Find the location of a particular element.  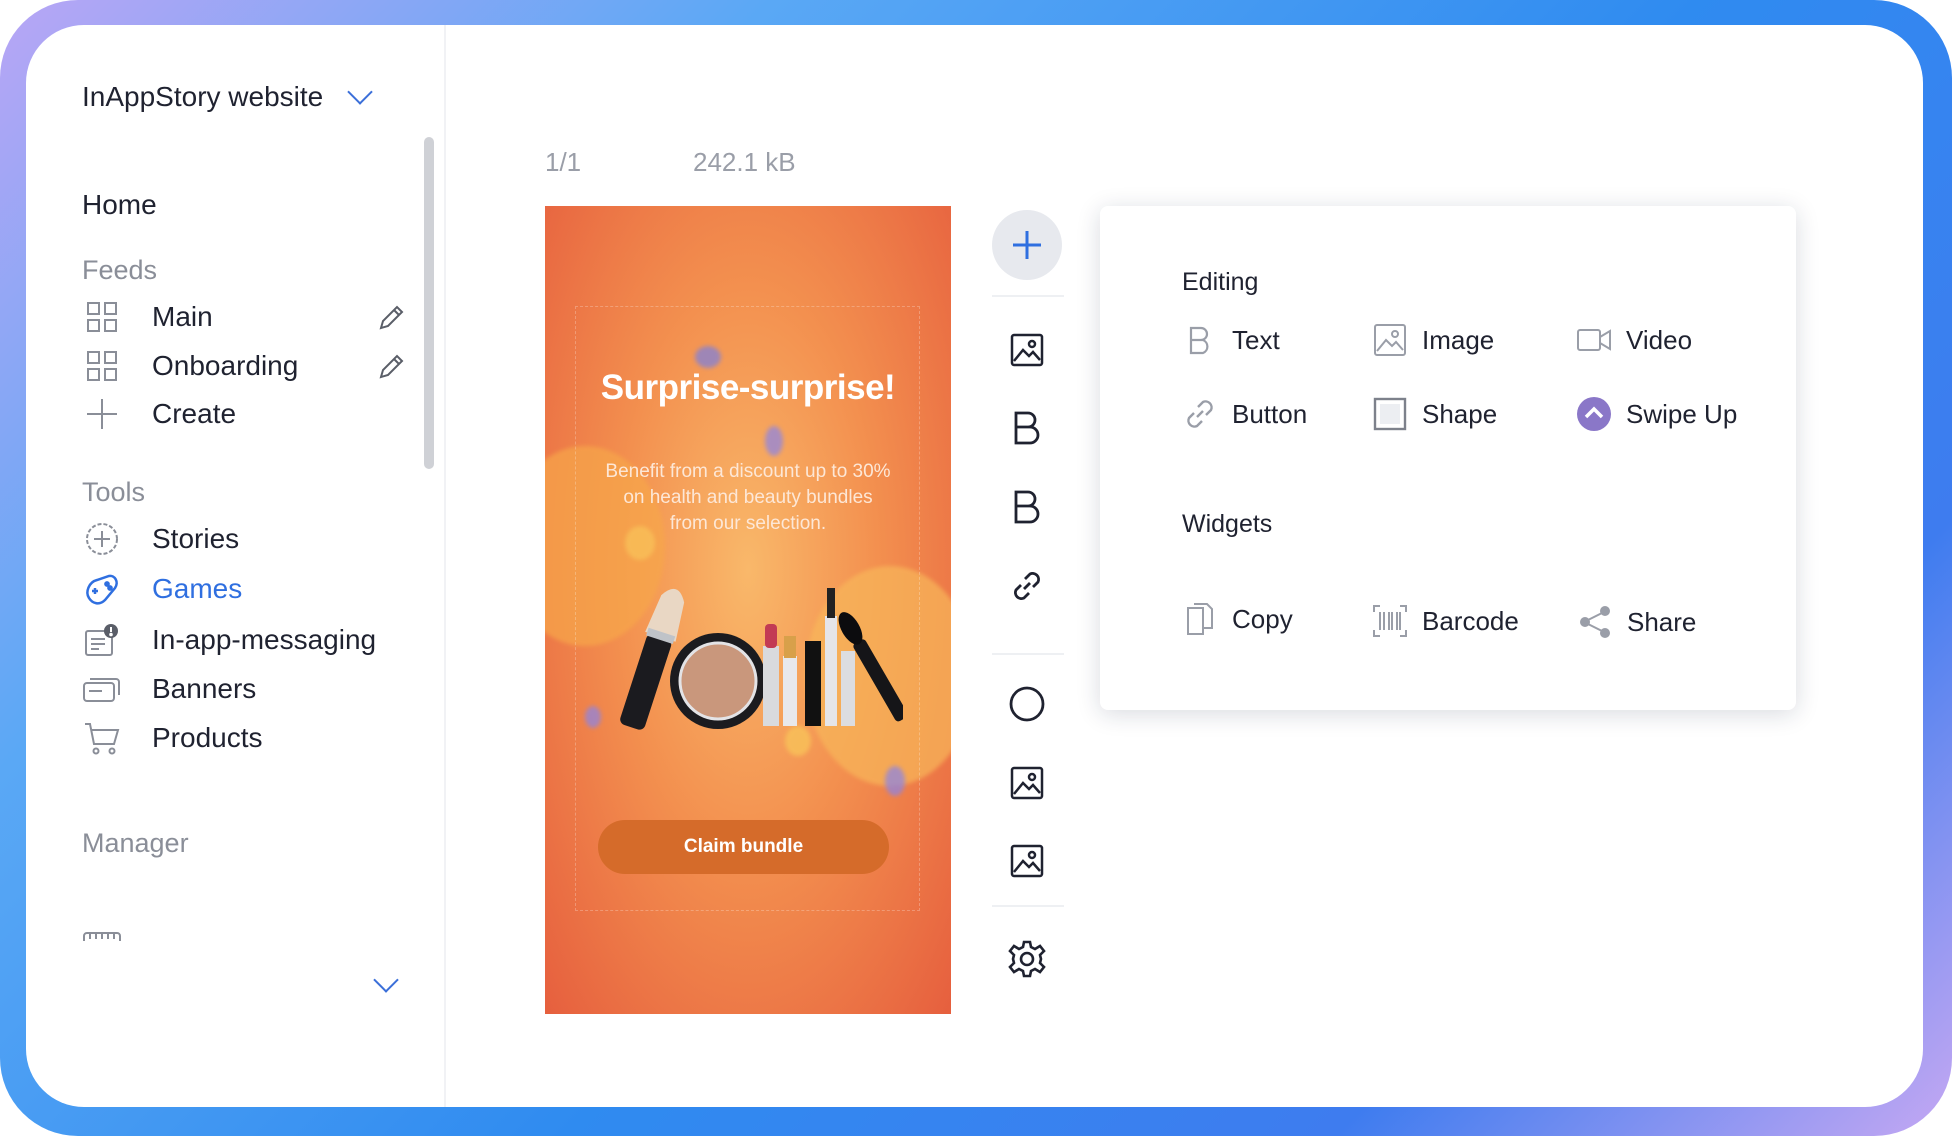

nav-home: Home is located at coordinates (119, 205).